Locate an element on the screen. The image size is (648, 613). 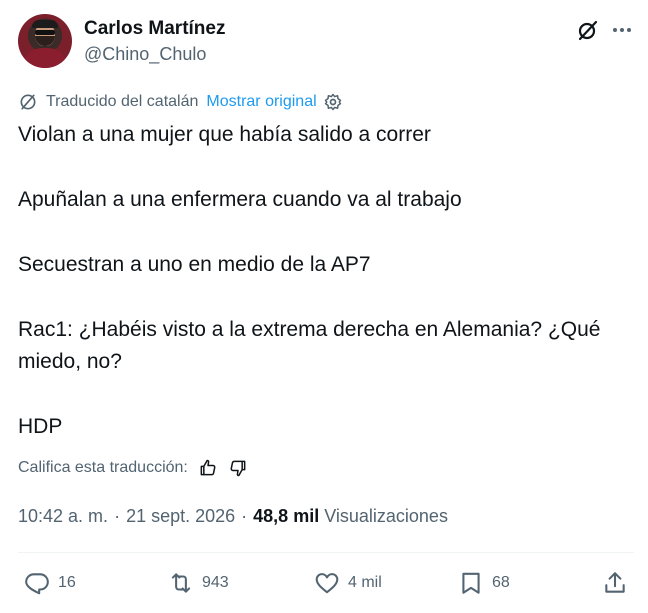
rate-translation: Califica esta traducción: is located at coordinates (133, 468).